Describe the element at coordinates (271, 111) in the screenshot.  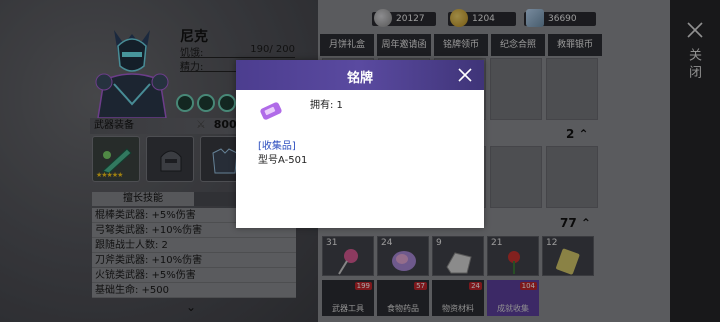
I see `nameplate-icon` at that location.